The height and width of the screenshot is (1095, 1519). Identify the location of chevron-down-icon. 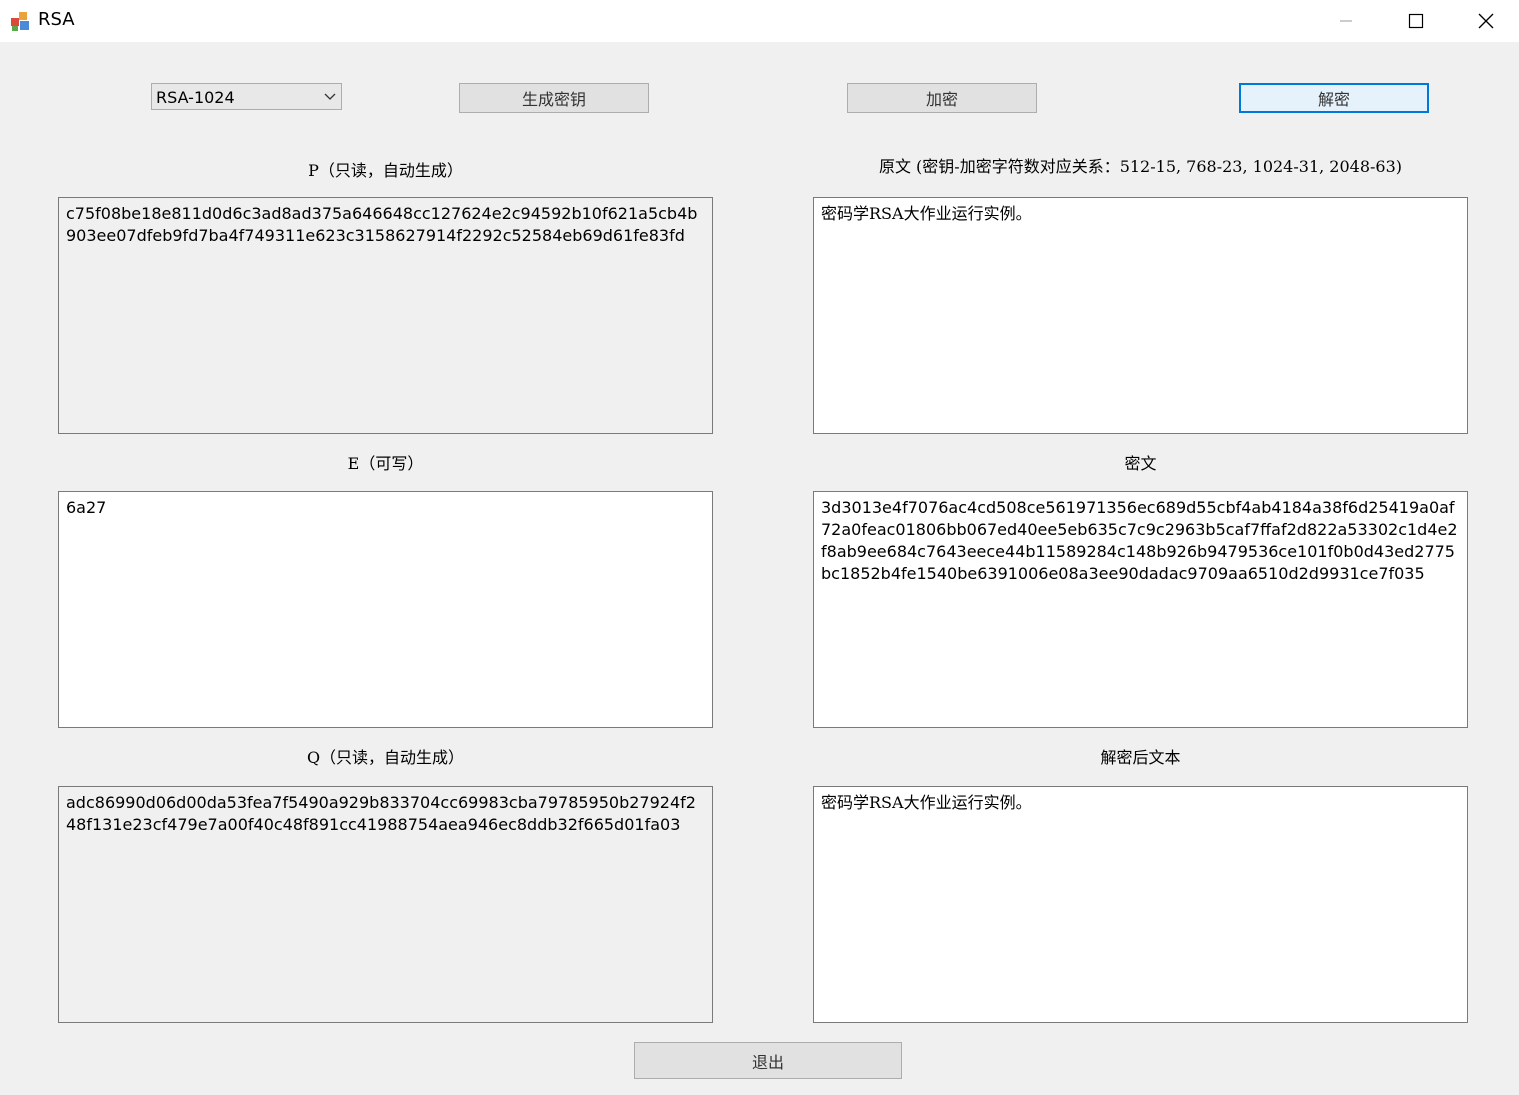
(330, 96).